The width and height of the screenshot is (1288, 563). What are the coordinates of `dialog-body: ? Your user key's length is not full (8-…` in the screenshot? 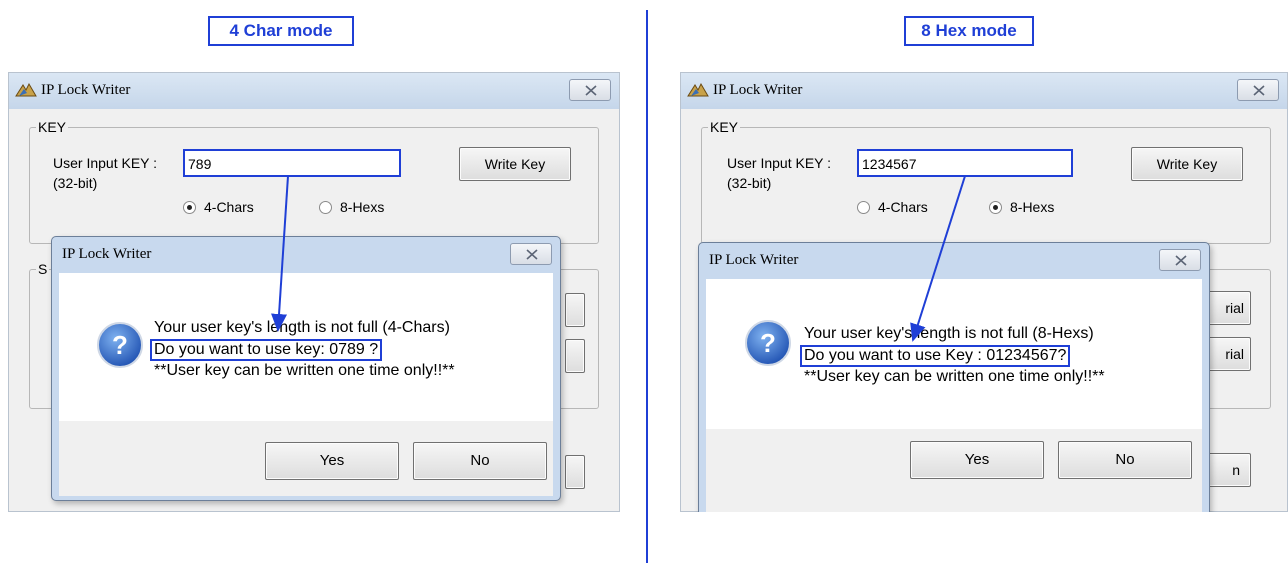 It's located at (954, 354).